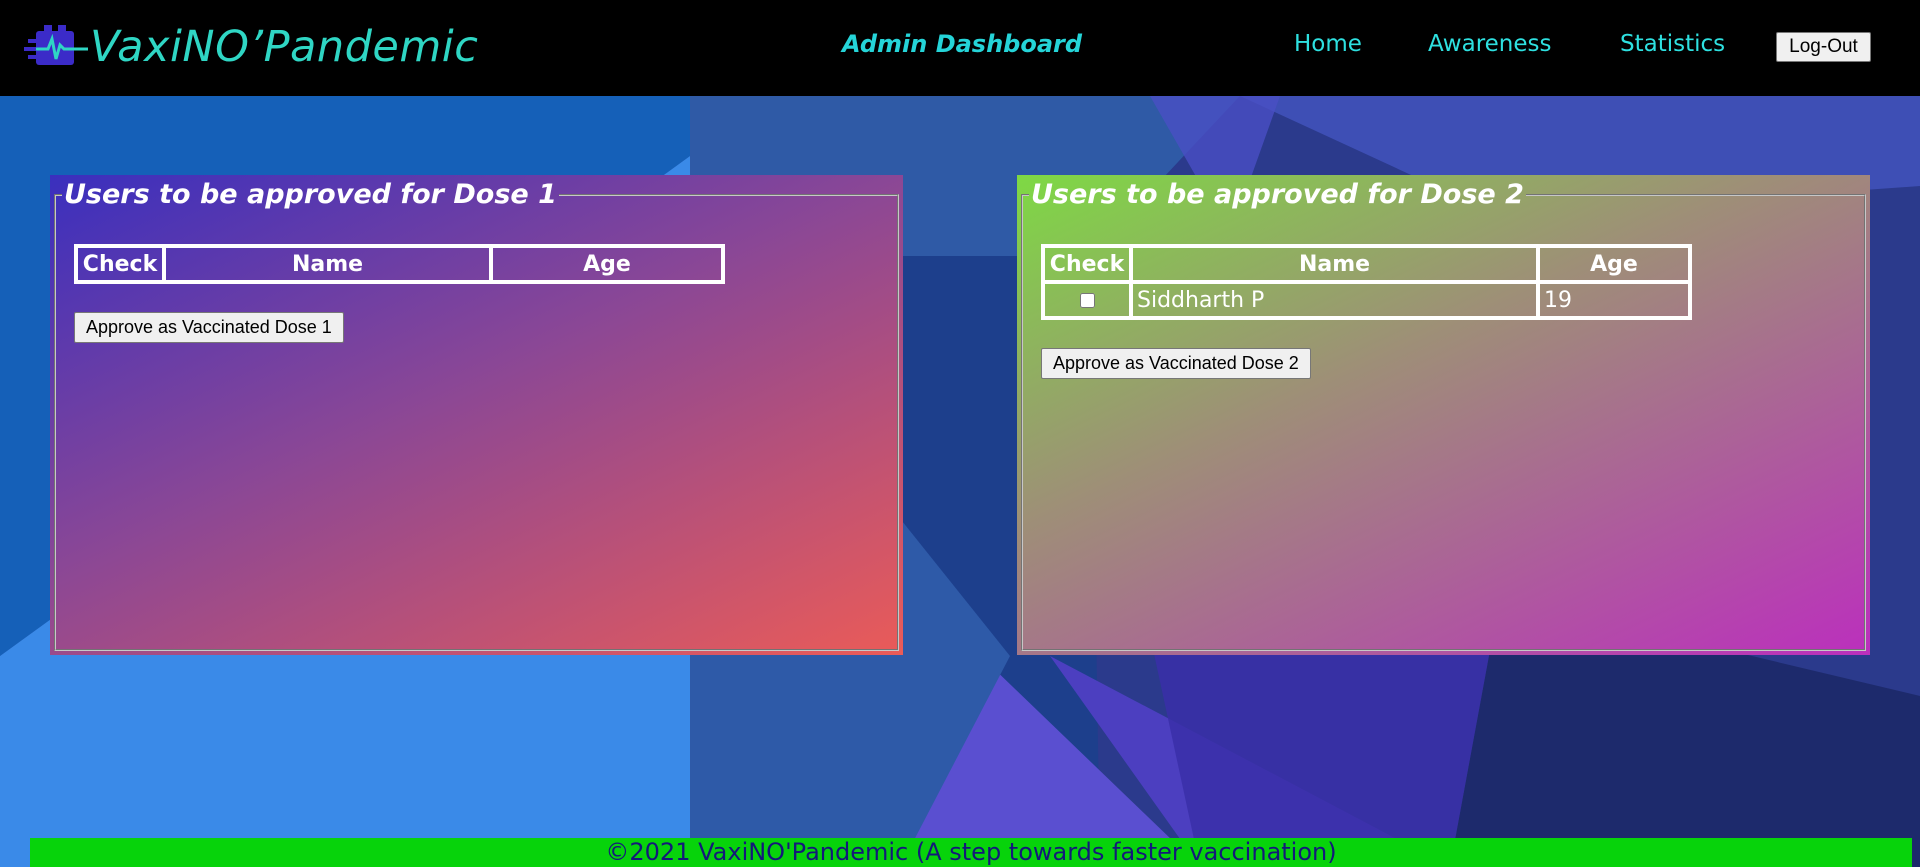  Describe the element at coordinates (1328, 44) in the screenshot. I see `nav-link-home: Home` at that location.